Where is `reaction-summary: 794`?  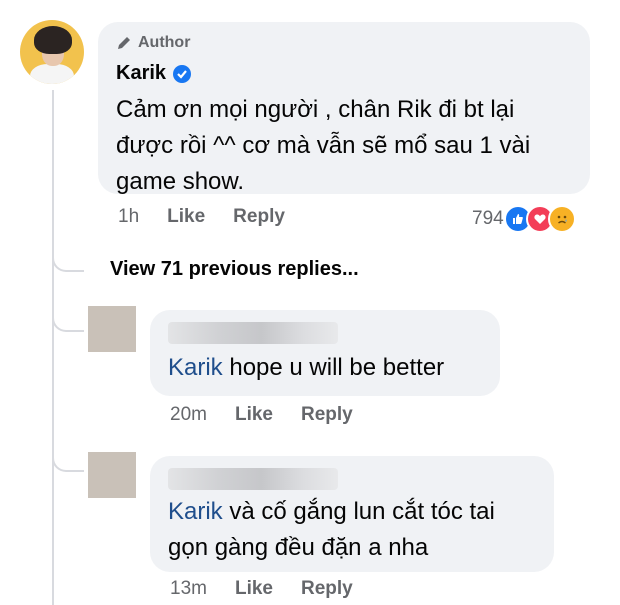
reaction-summary: 794 is located at coordinates (524, 219).